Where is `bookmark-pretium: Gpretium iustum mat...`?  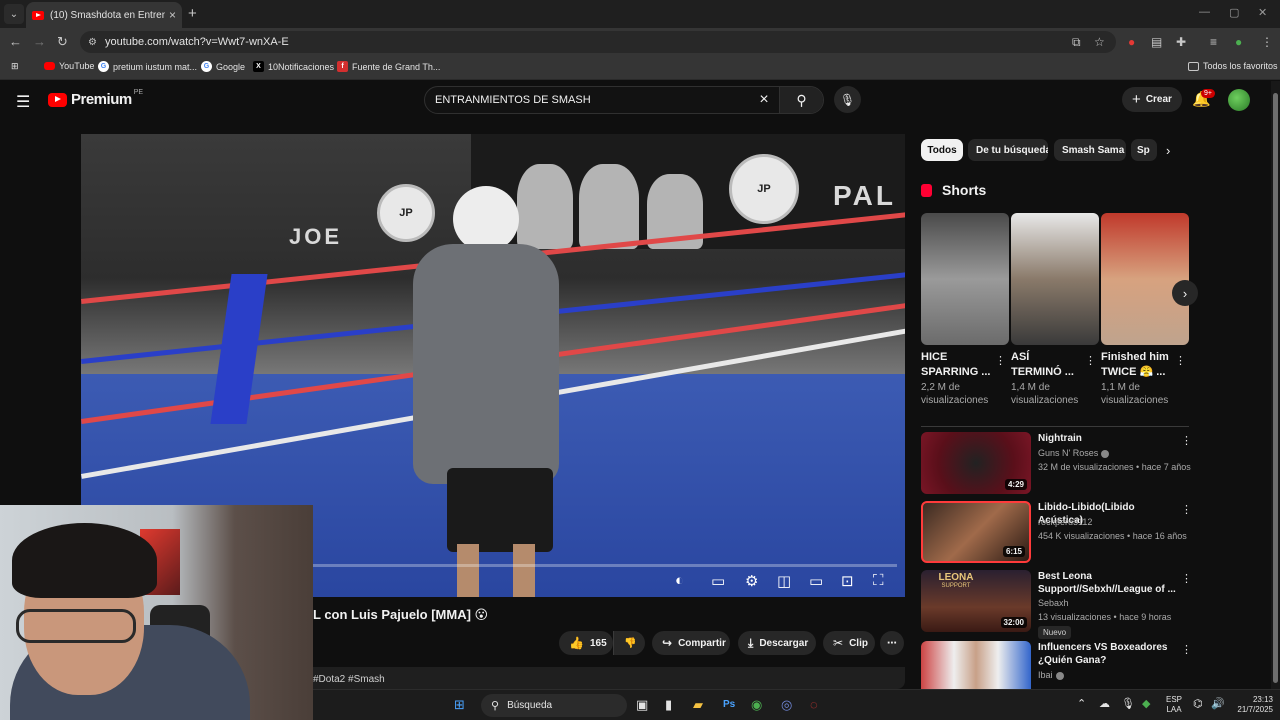 bookmark-pretium: Gpretium iustum mat... is located at coordinates (147, 66).